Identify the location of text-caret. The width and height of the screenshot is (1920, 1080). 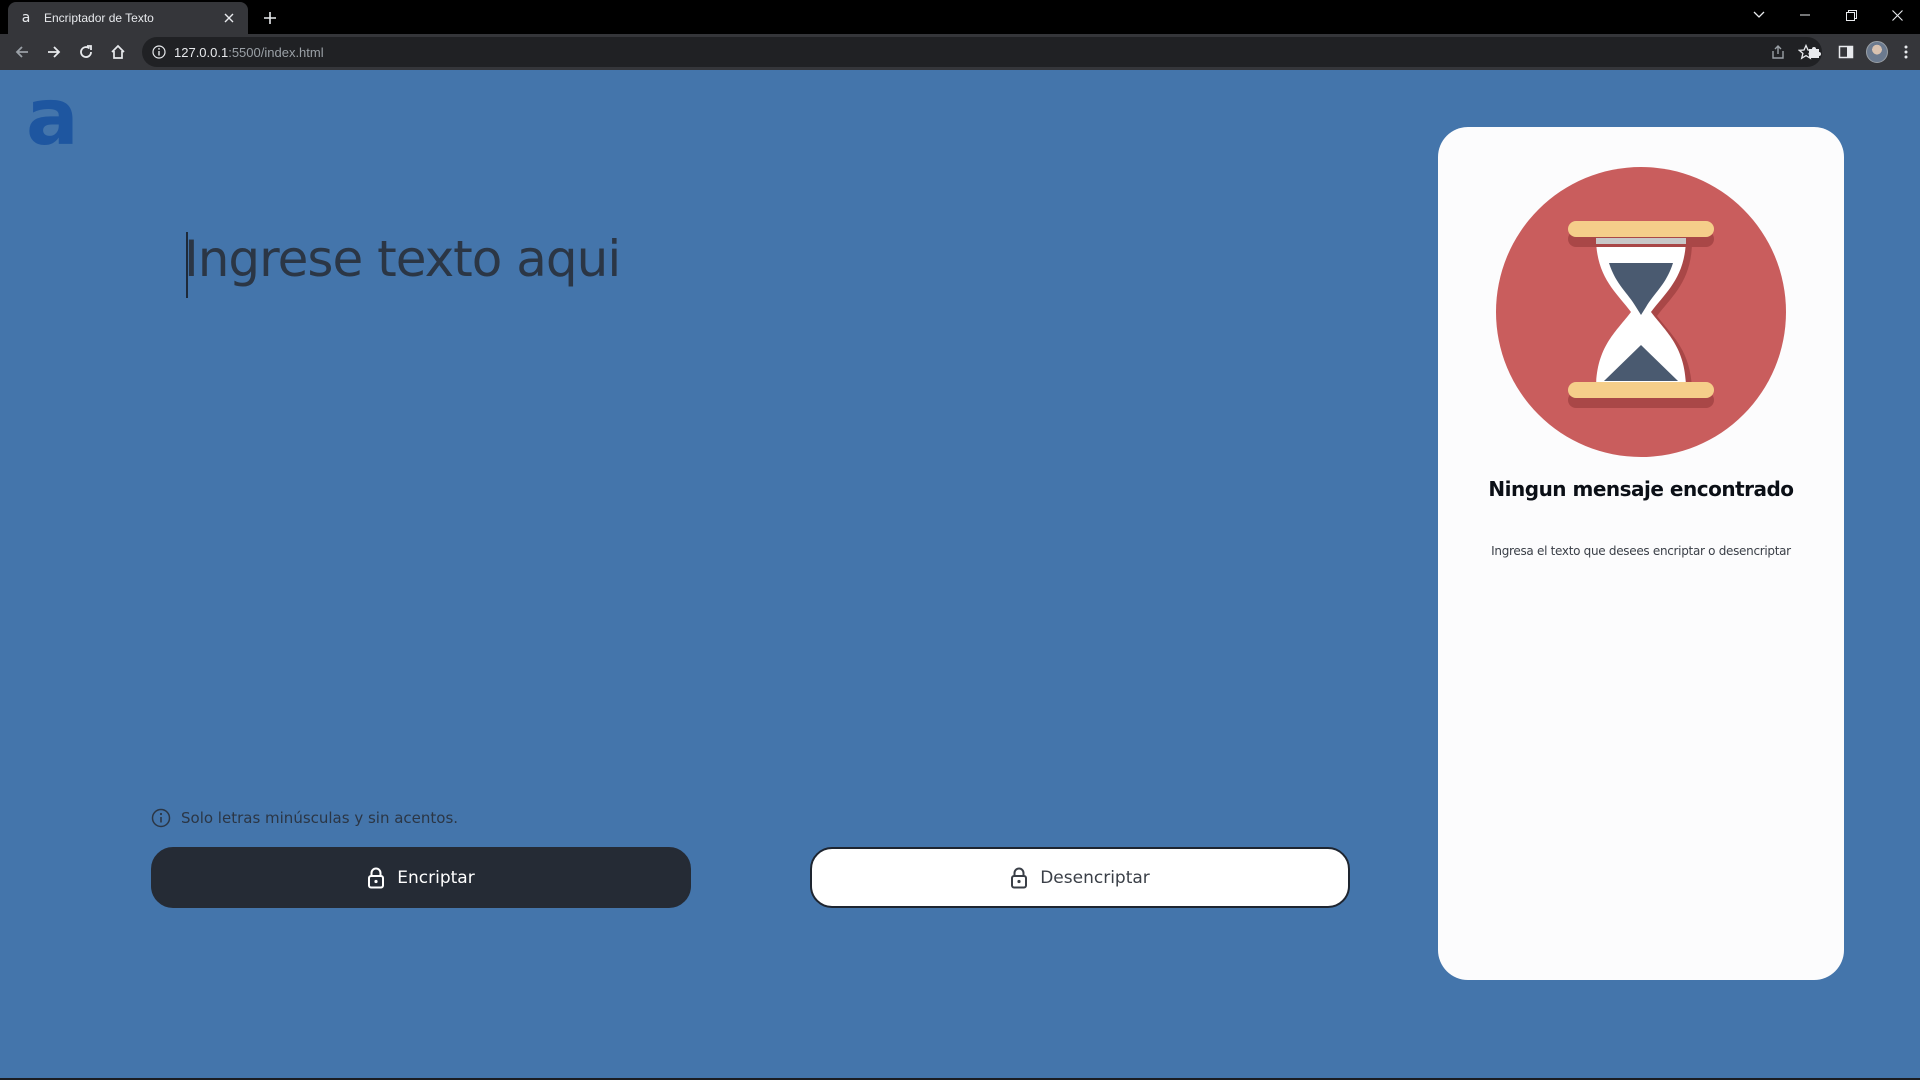
(187, 265).